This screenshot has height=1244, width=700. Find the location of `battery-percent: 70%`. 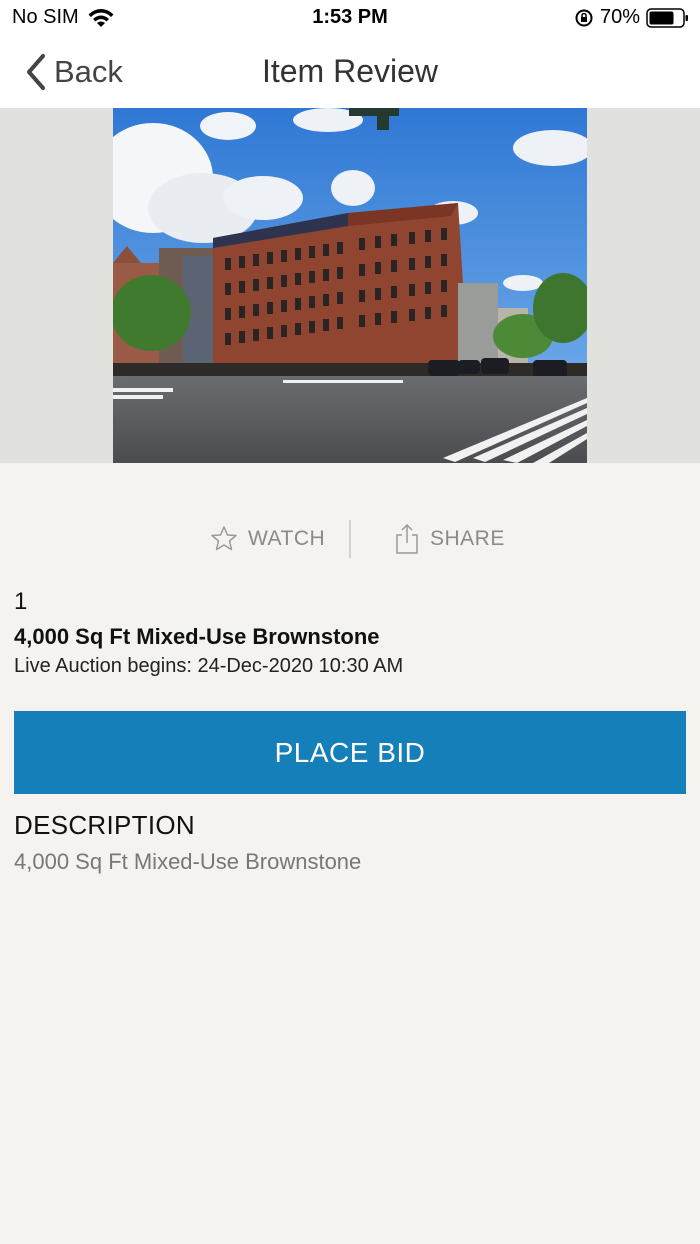

battery-percent: 70% is located at coordinates (619, 17).